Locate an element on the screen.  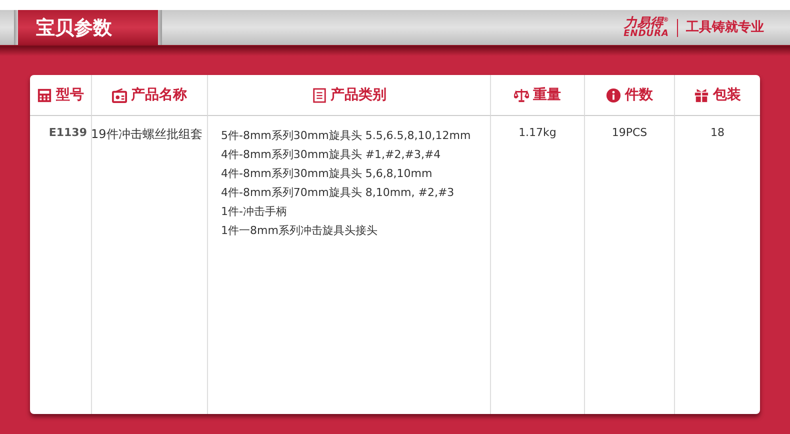
brand-logo: 力易得$^{®}$ ENDURA is located at coordinates (646, 27).